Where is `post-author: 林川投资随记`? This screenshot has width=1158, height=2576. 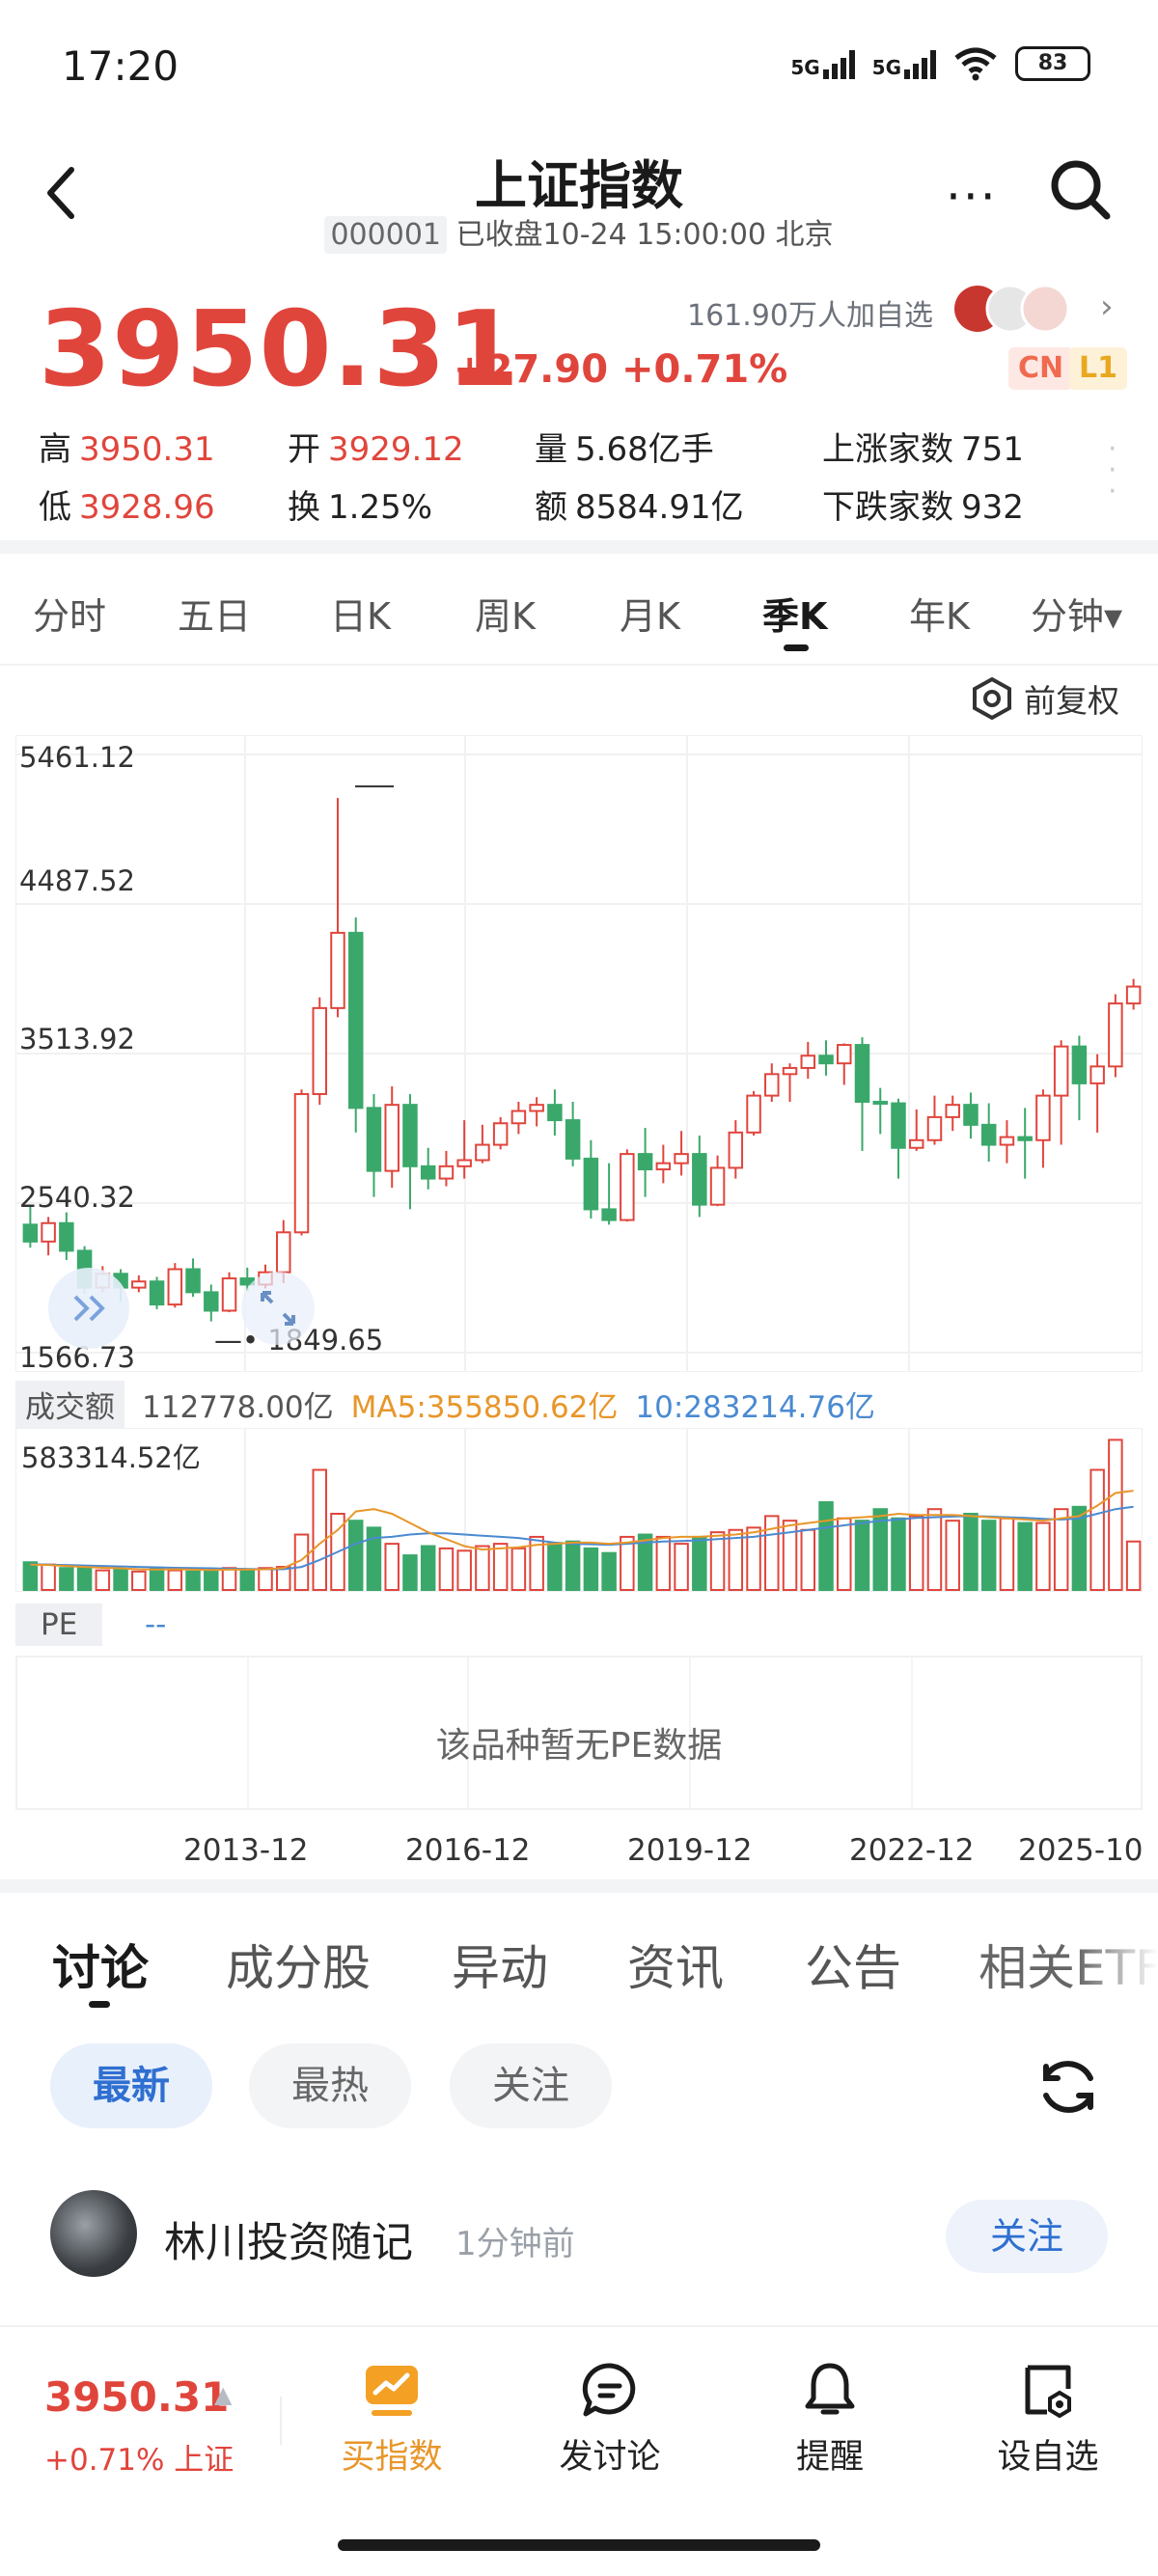 post-author: 林川投资随记 is located at coordinates (288, 2239).